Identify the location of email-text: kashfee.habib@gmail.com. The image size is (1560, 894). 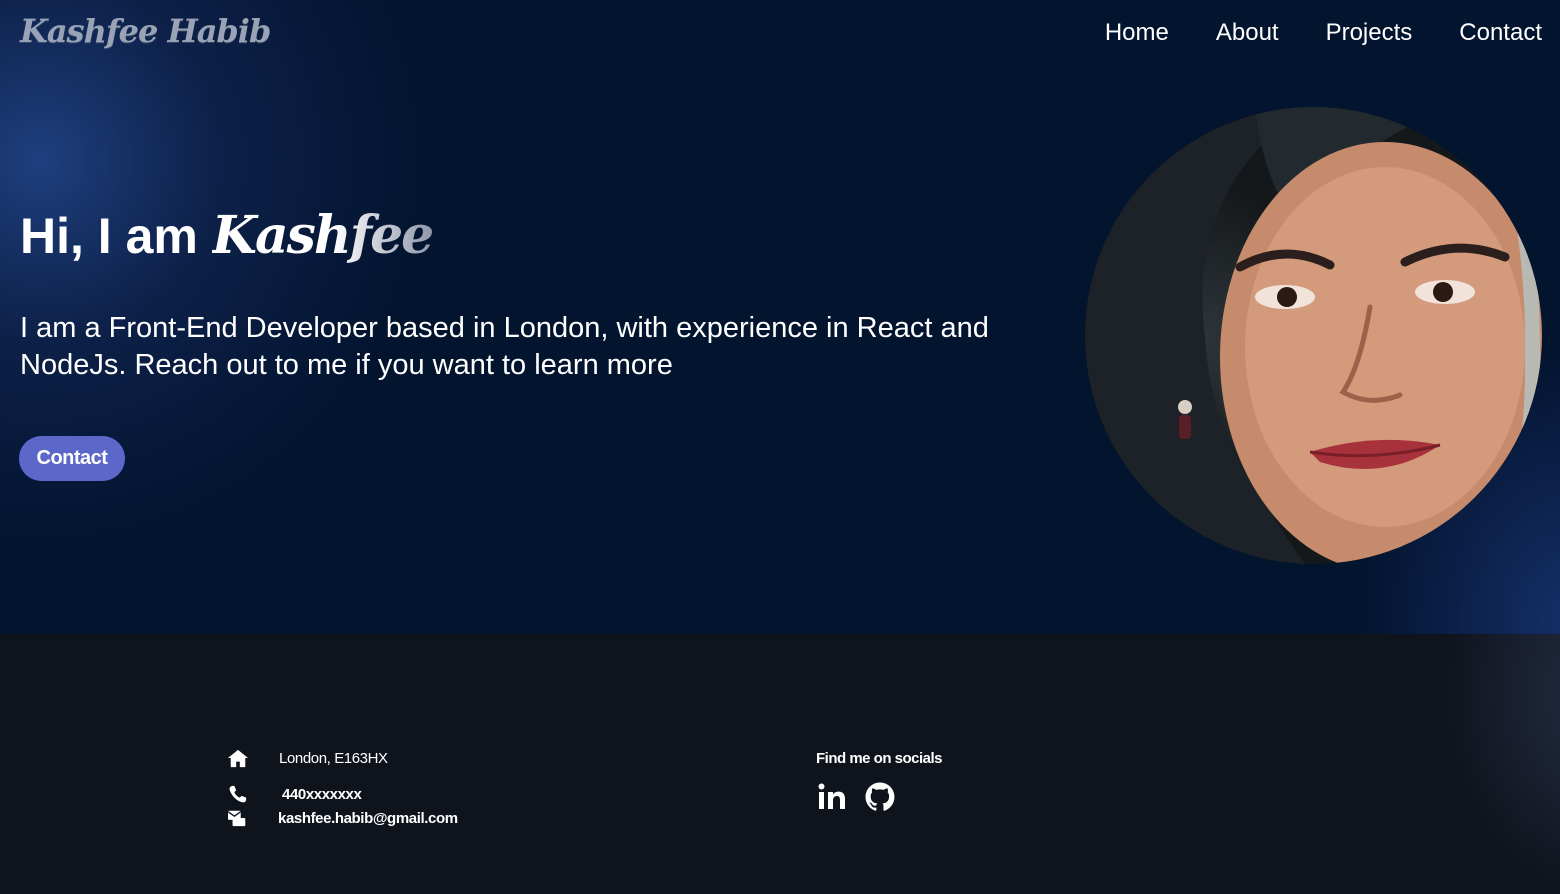
(368, 818).